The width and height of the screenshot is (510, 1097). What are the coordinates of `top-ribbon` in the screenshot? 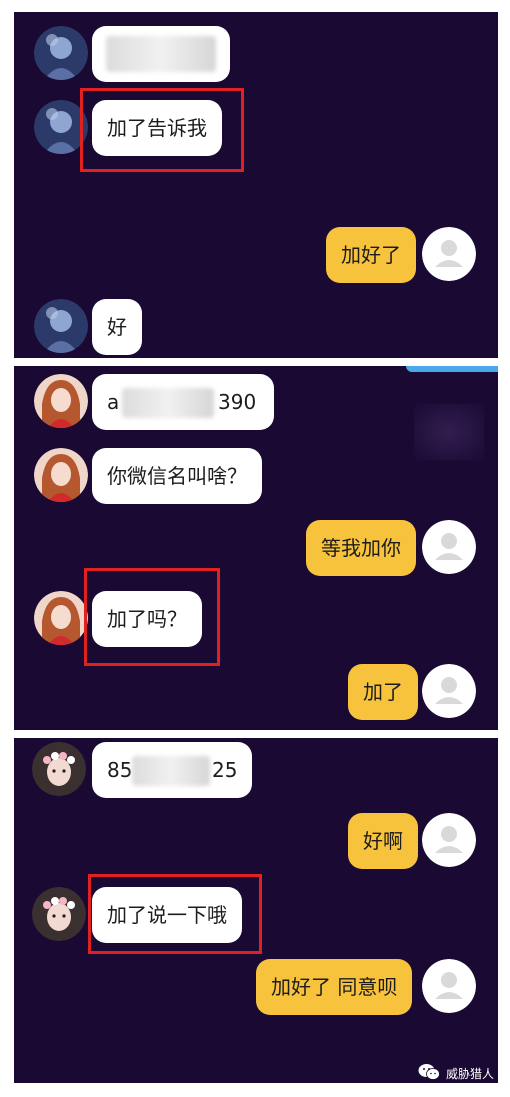 It's located at (452, 369).